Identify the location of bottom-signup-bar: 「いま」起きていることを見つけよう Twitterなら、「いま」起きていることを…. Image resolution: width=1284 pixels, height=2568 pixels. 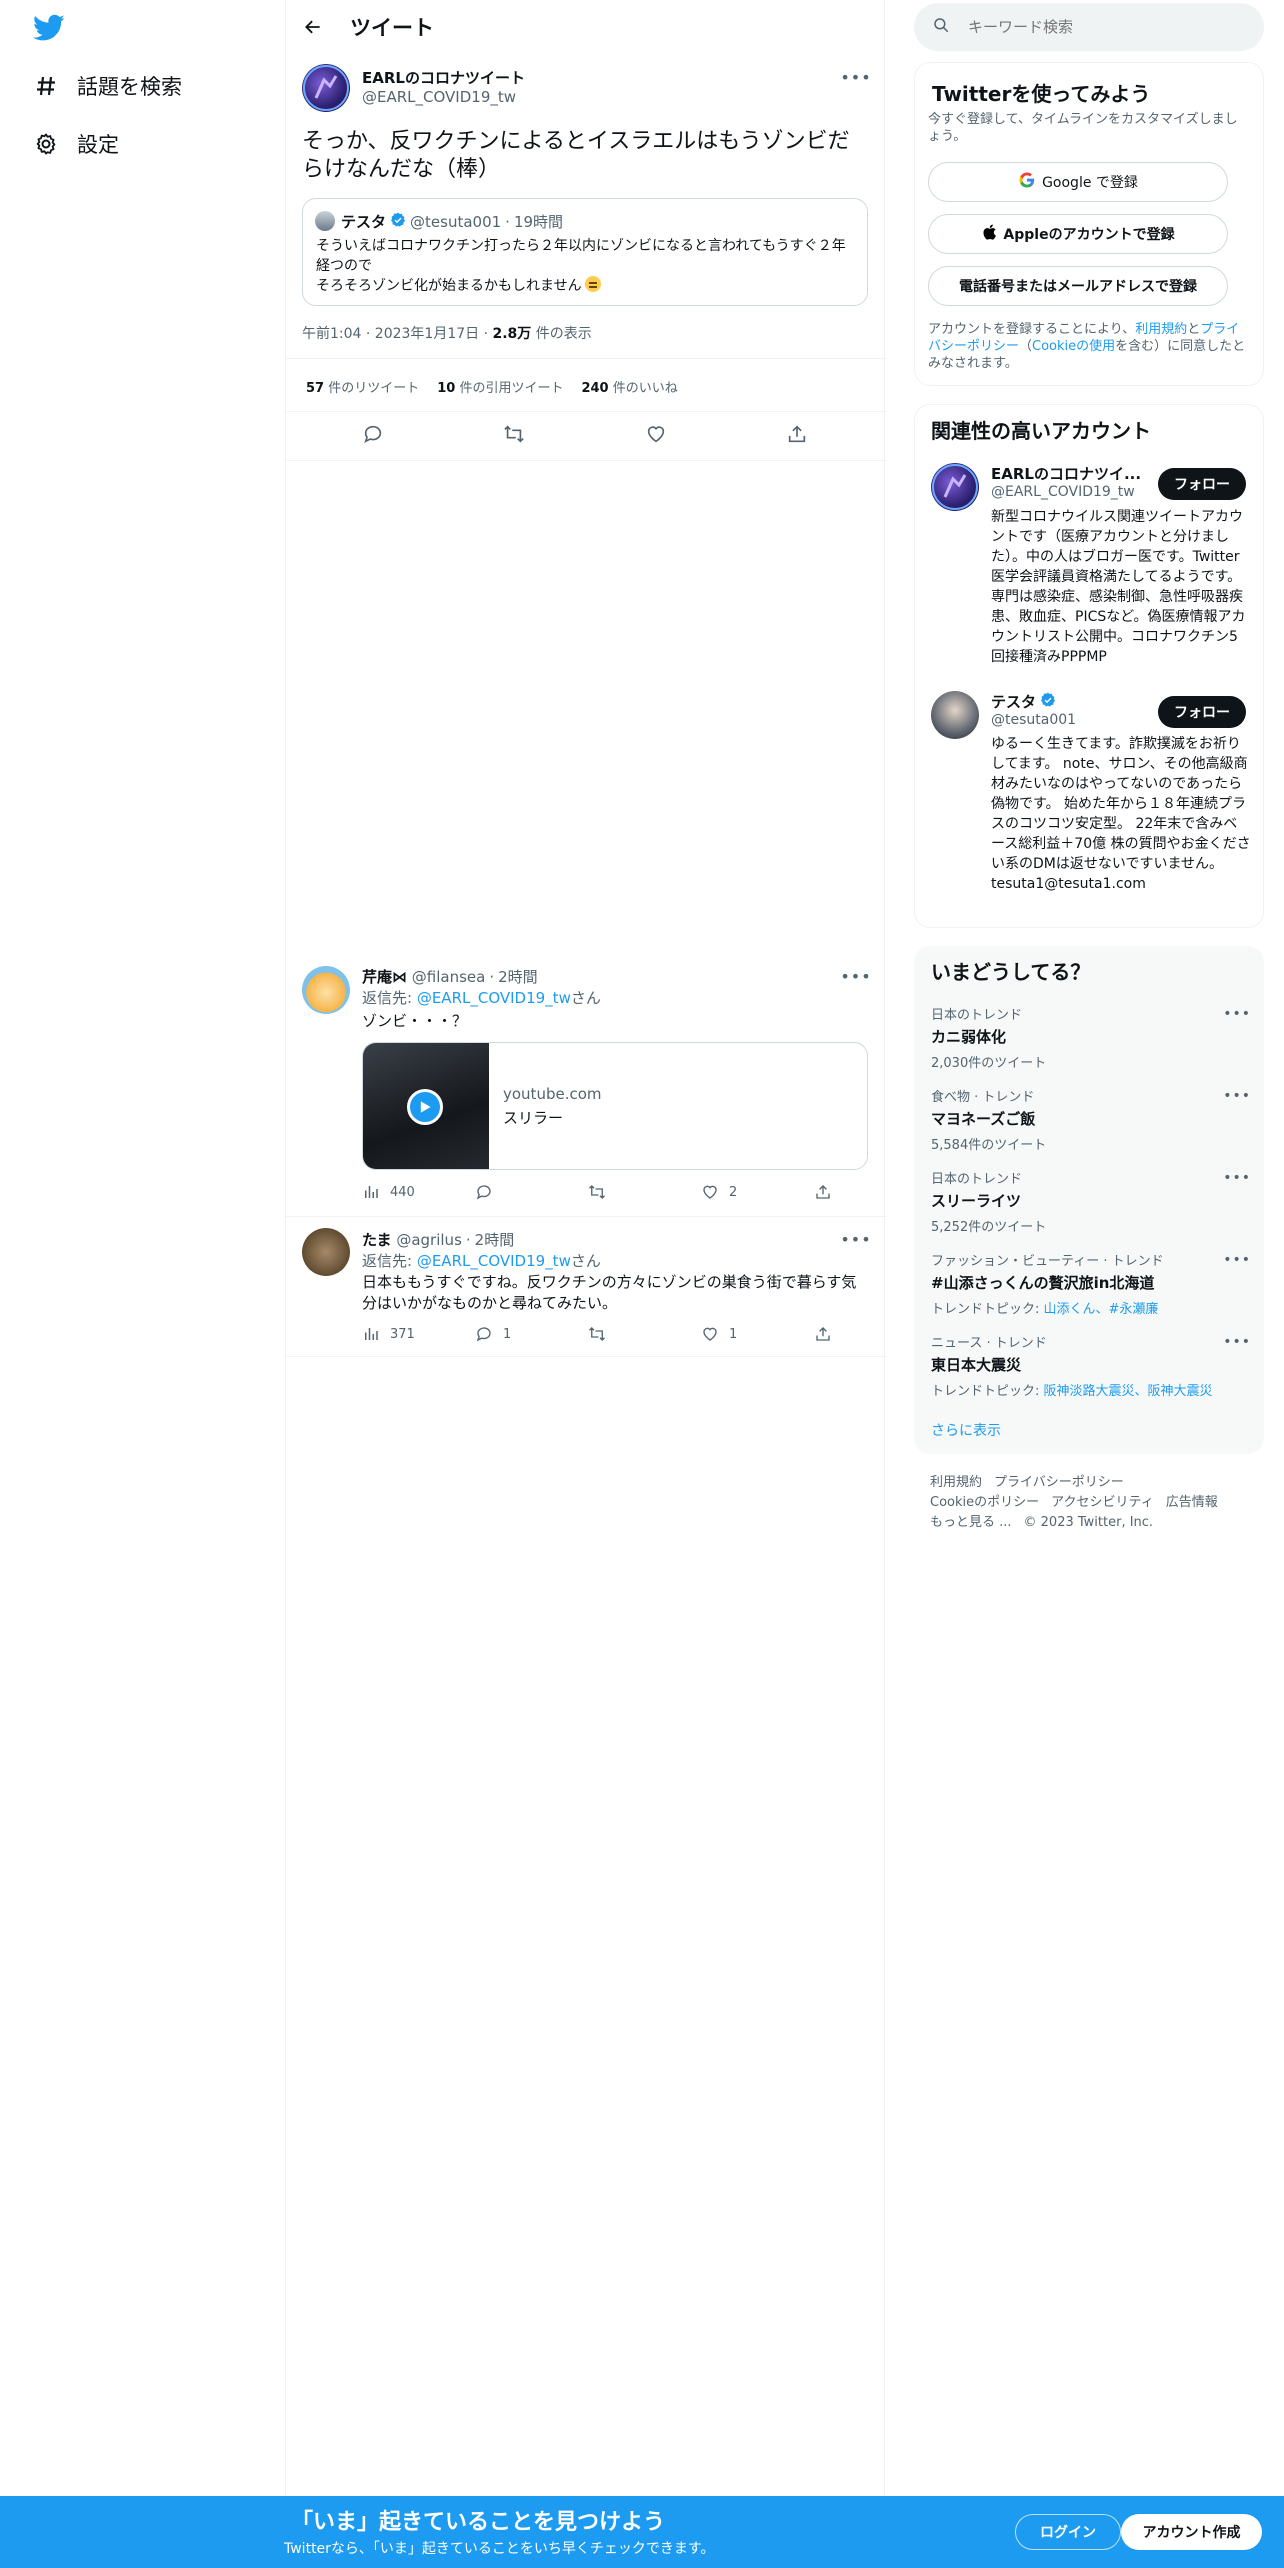
(642, 2532).